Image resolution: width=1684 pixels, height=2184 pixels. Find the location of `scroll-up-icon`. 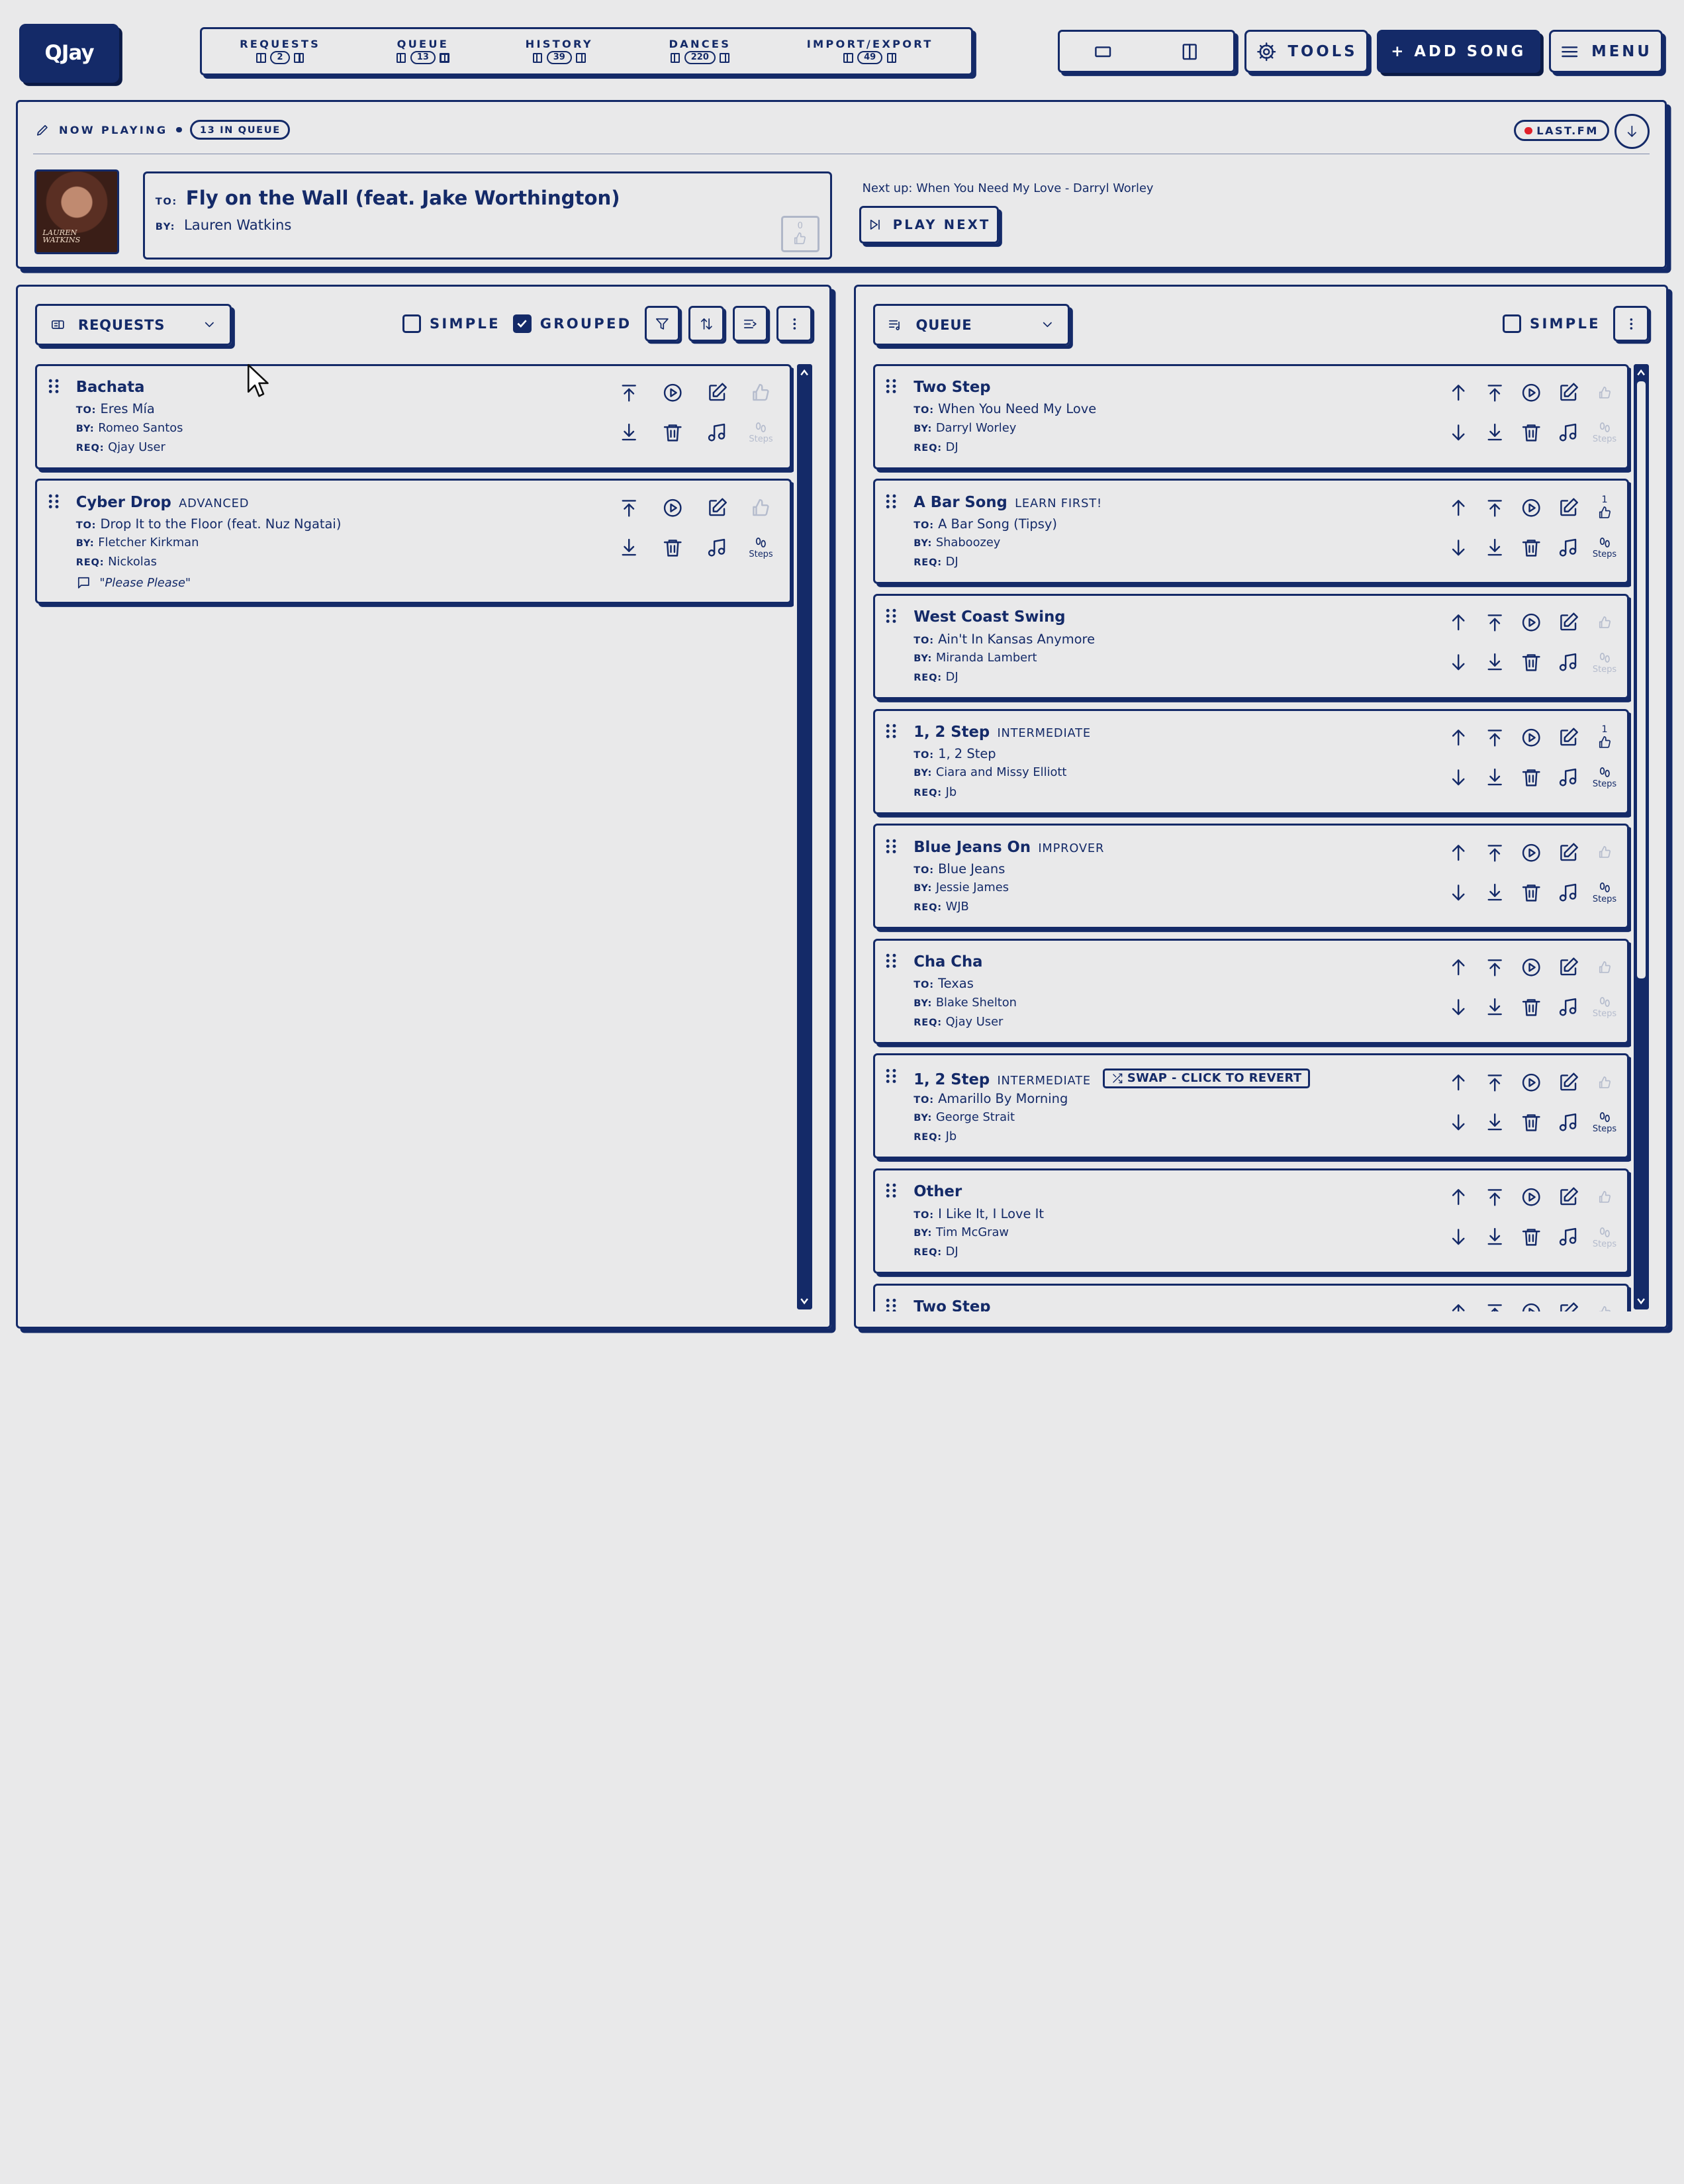

scroll-up-icon is located at coordinates (804, 372).